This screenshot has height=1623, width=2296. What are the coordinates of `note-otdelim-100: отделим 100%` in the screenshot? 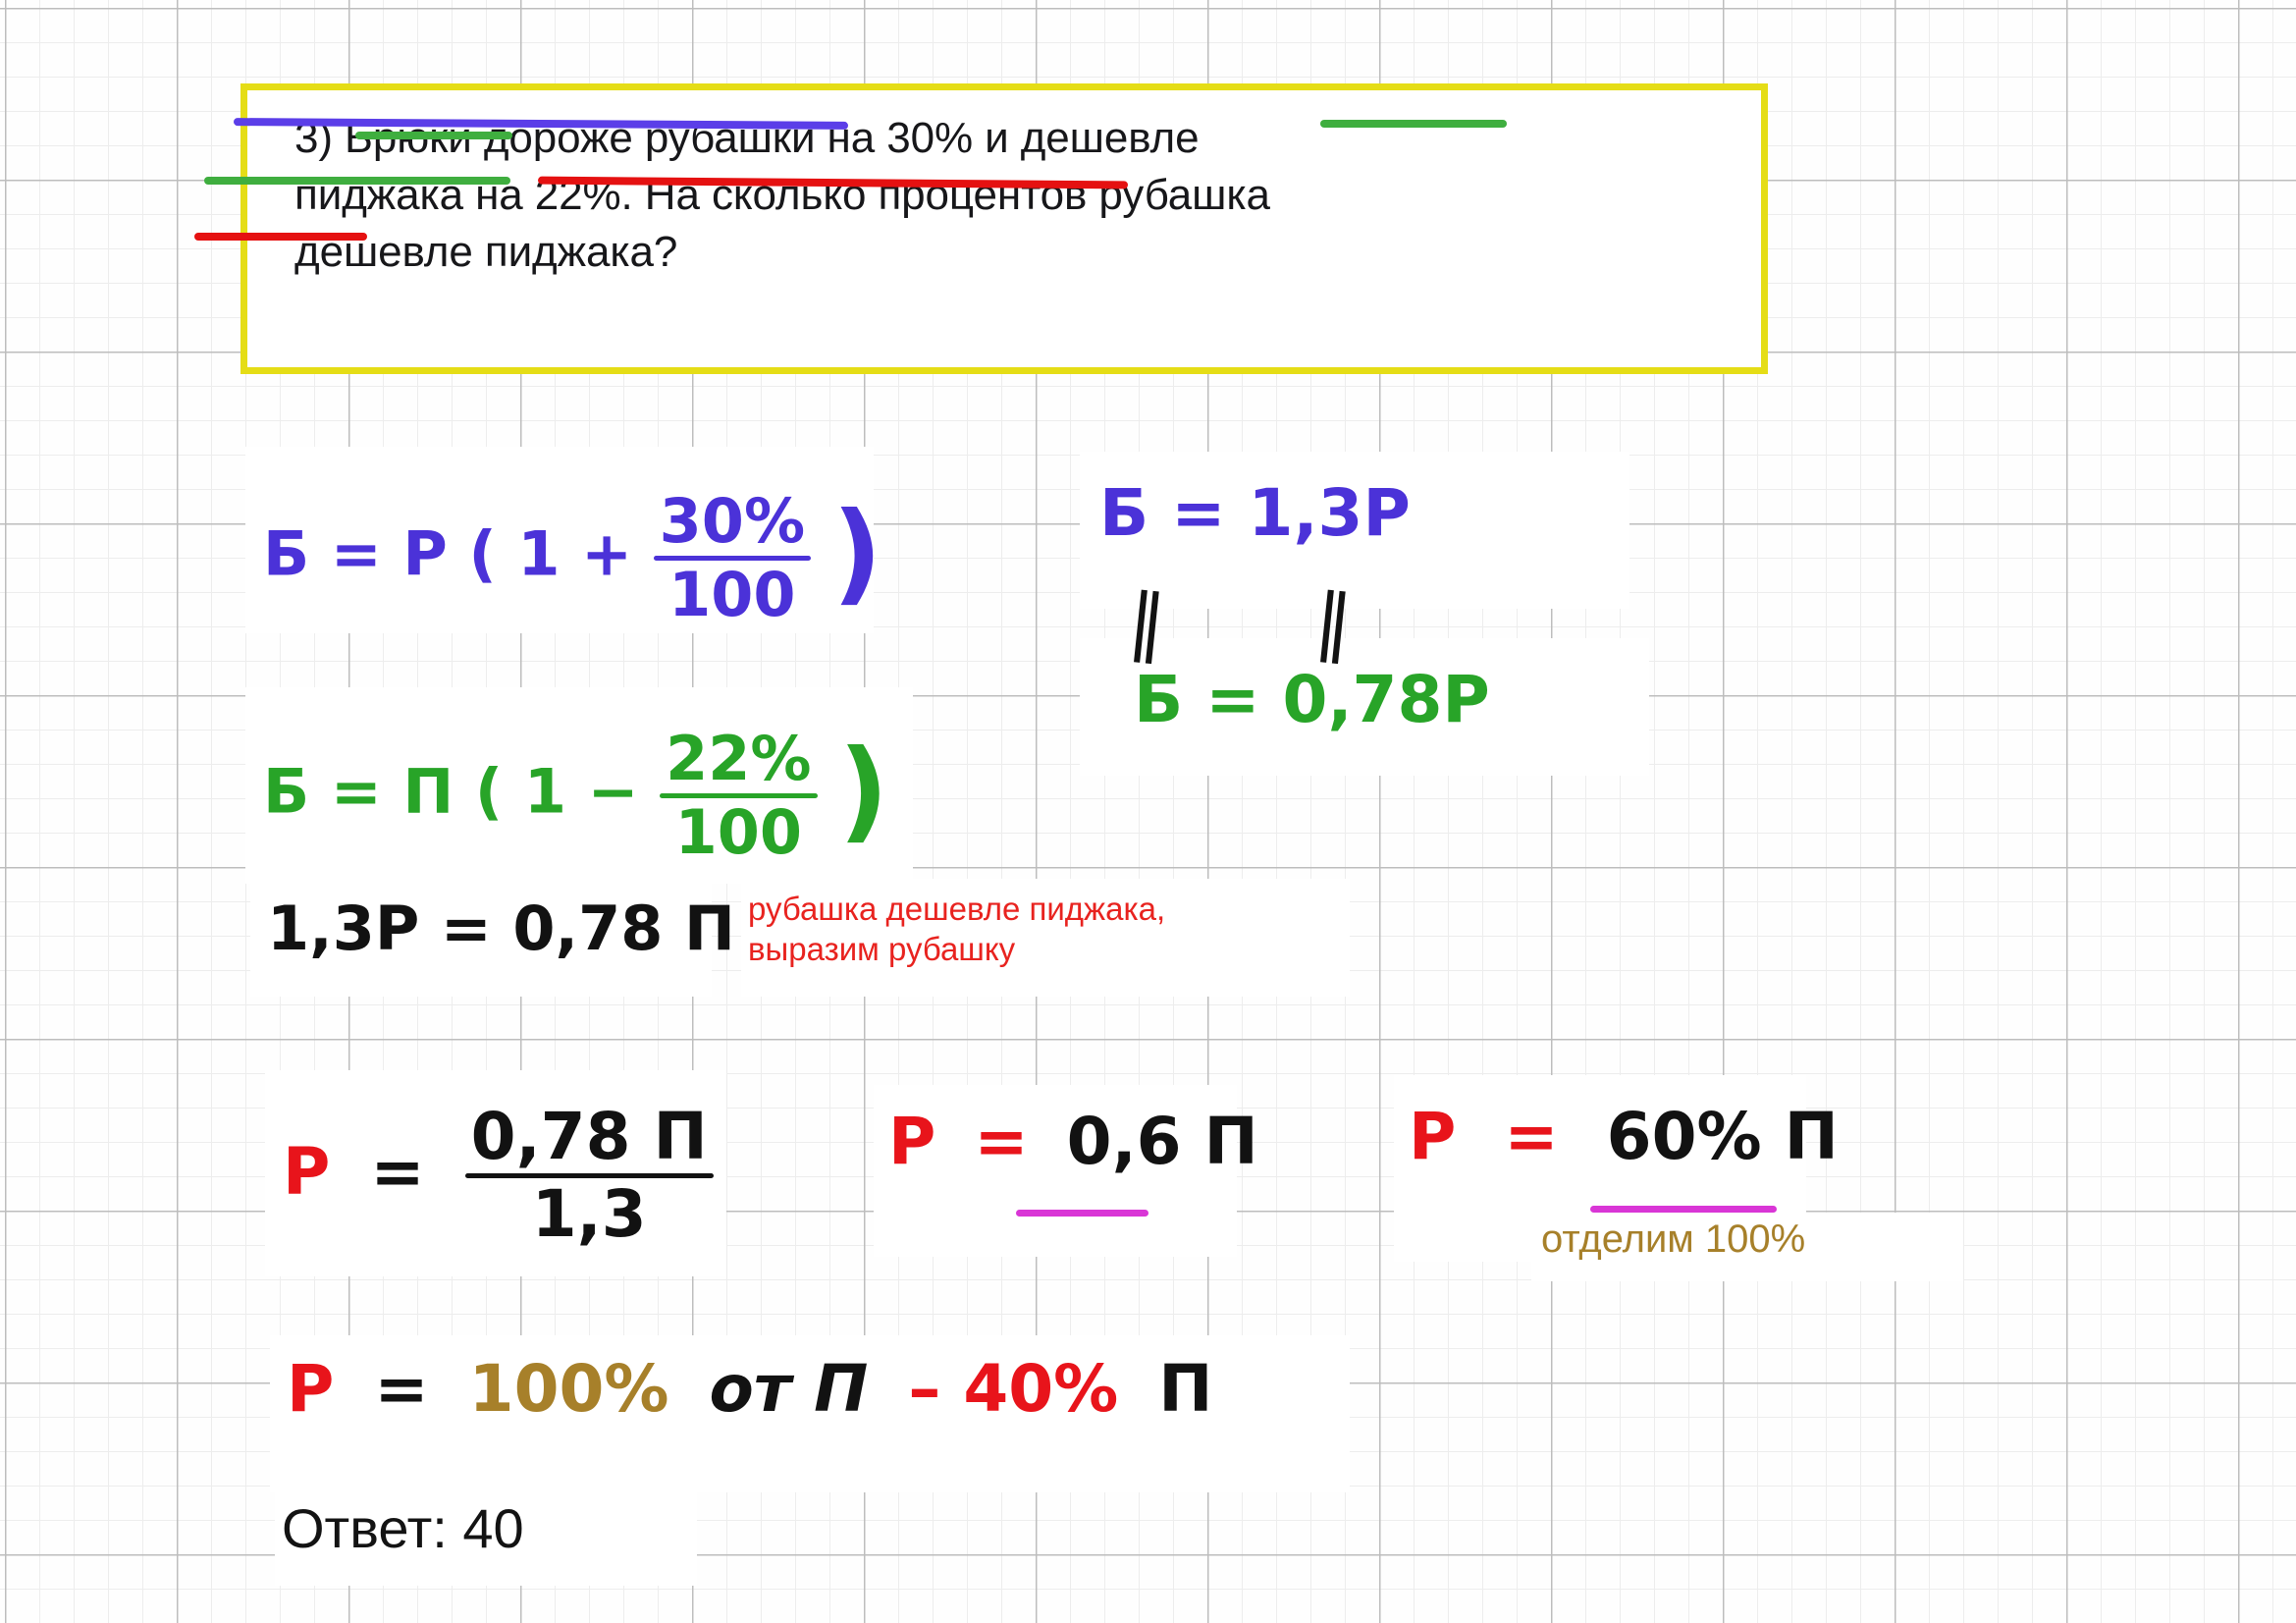 It's located at (1673, 1239).